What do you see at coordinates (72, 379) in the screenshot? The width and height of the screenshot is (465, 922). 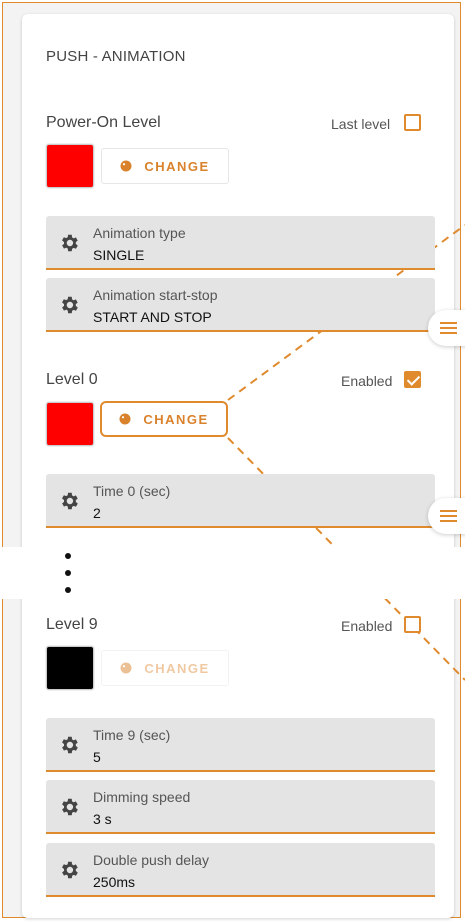 I see `level-0-title: Level 0` at bounding box center [72, 379].